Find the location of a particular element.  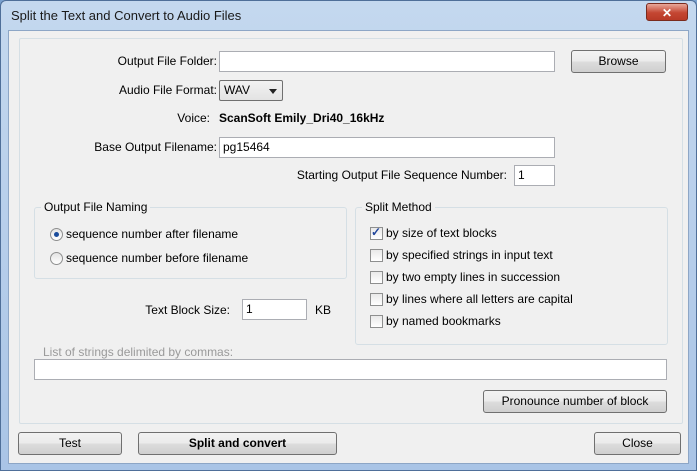

radio-selected is located at coordinates (56, 234).